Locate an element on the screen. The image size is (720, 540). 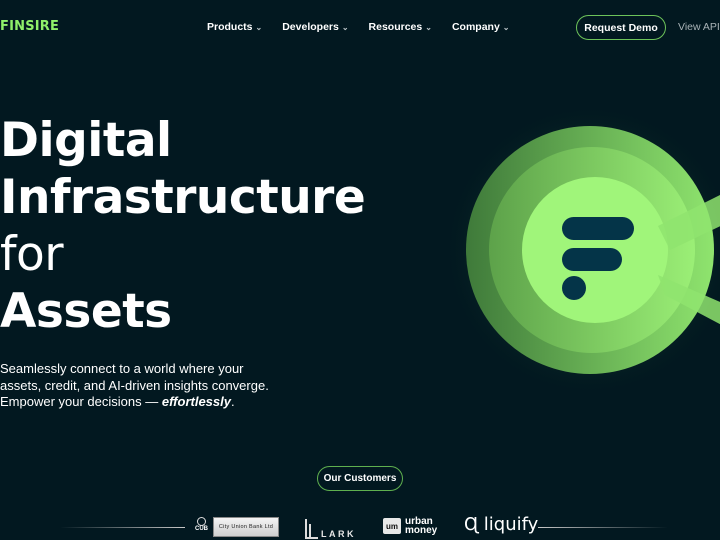
subtitle-emphasis: effortlessly is located at coordinates (196, 401).